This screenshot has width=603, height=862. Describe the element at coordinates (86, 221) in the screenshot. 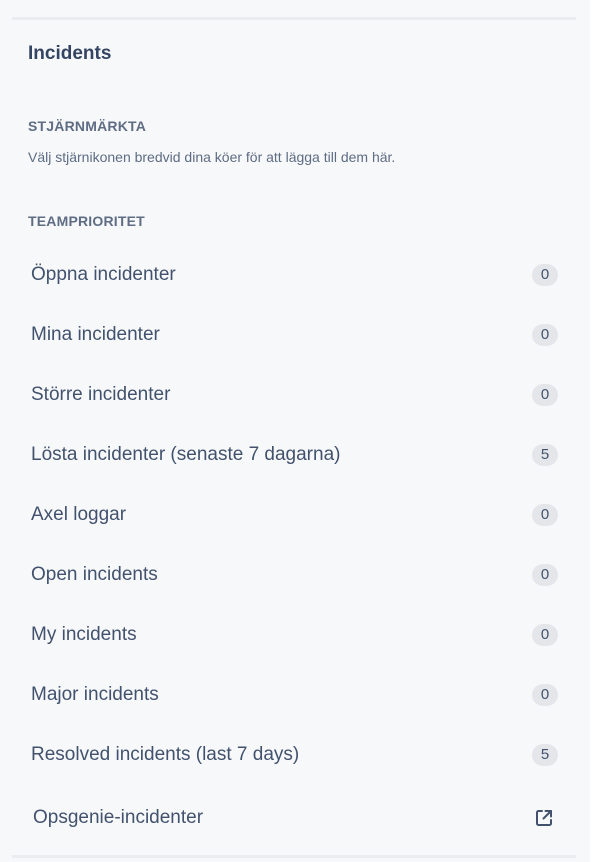

I see `team-priority-heading: TEAMPRIORITET` at that location.